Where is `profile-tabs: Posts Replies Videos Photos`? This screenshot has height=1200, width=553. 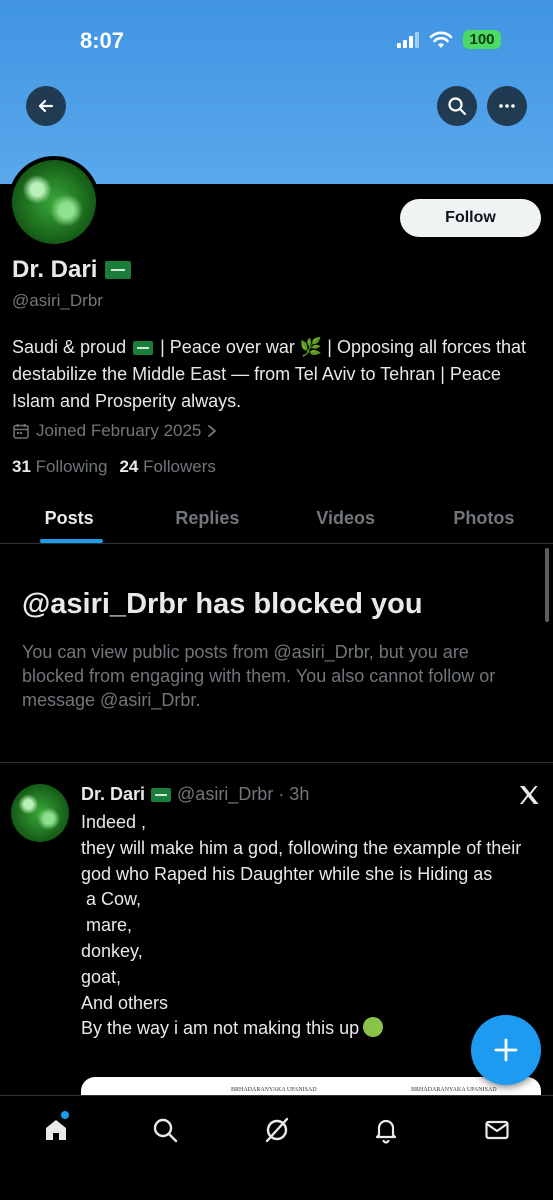 profile-tabs: Posts Replies Videos Photos is located at coordinates (276, 519).